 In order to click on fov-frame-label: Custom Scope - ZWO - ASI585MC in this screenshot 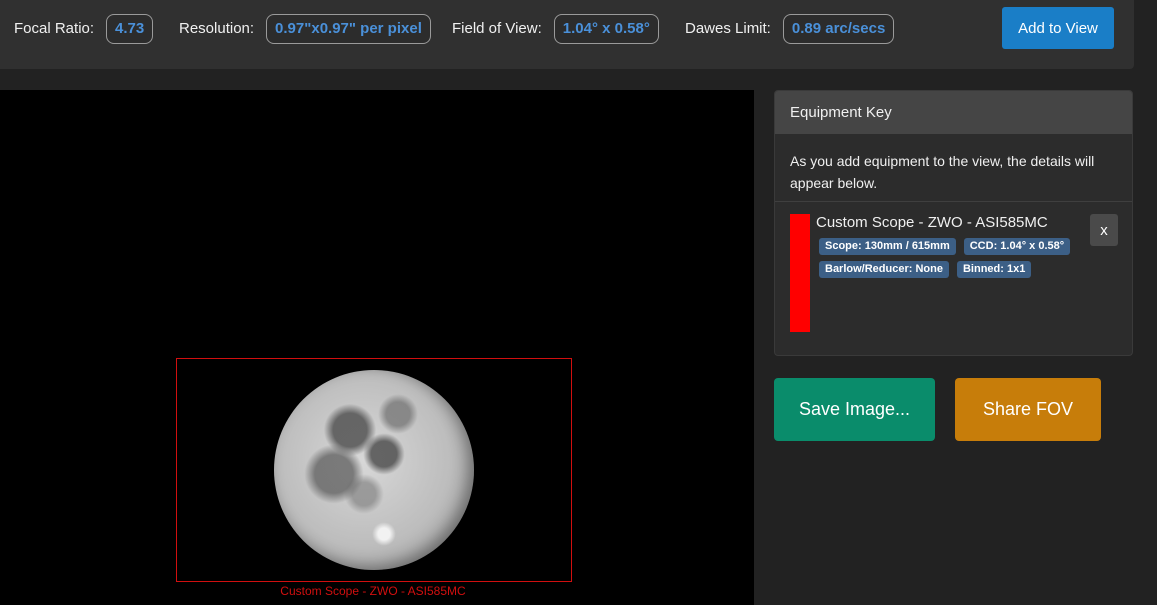, I will do `click(373, 591)`.